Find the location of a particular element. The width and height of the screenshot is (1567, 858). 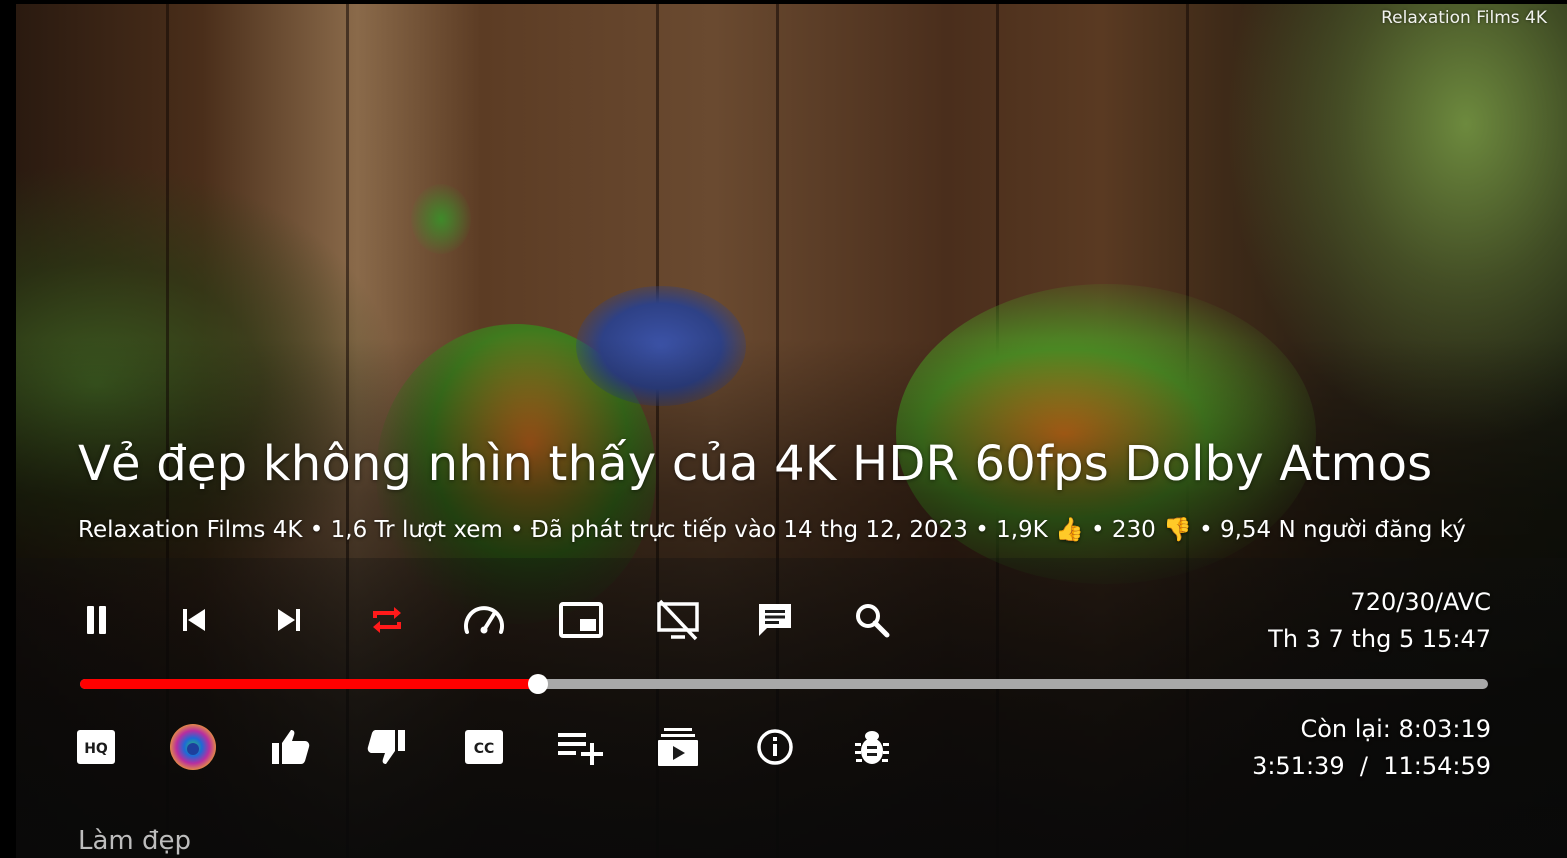

screen-off-icon is located at coordinates (678, 620).